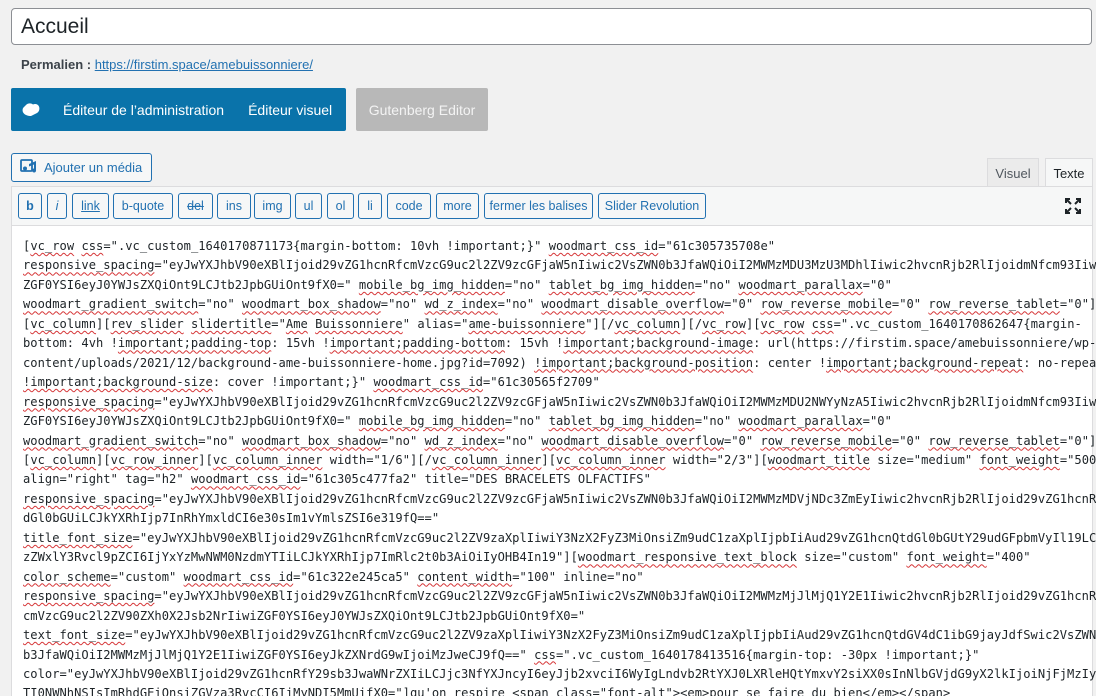 The height and width of the screenshot is (696, 1096). What do you see at coordinates (272, 206) in the screenshot?
I see `quicktag-img-button: img` at bounding box center [272, 206].